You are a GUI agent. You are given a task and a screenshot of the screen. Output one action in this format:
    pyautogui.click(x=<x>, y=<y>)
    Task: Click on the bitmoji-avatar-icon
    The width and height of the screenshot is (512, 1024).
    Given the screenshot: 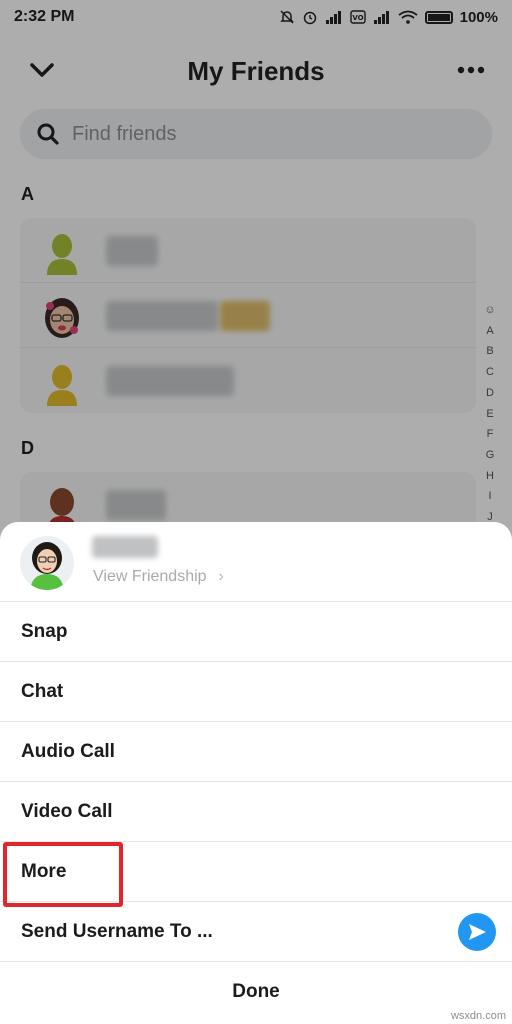 What is the action you would take?
    pyautogui.click(x=47, y=563)
    